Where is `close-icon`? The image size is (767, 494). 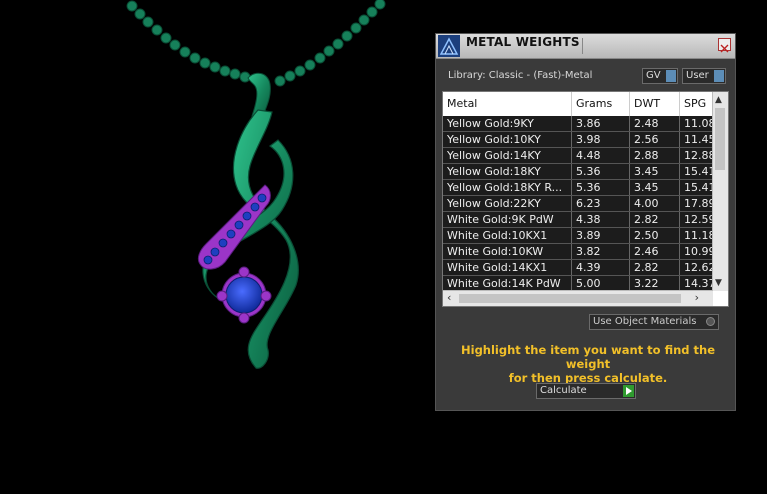
close-icon is located at coordinates (724, 48).